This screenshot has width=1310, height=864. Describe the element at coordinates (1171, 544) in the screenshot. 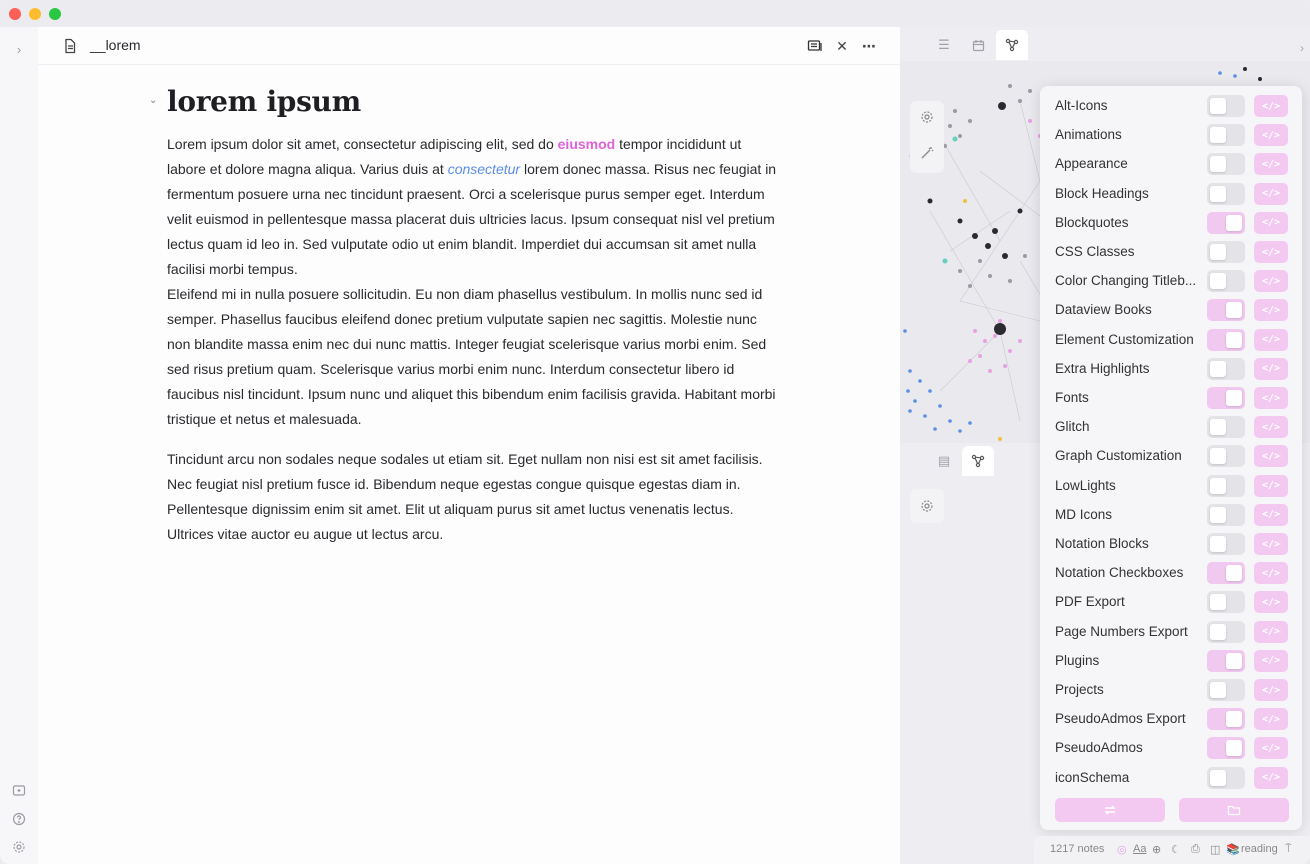

I see `snippet-row: Notation Blocks </>` at that location.